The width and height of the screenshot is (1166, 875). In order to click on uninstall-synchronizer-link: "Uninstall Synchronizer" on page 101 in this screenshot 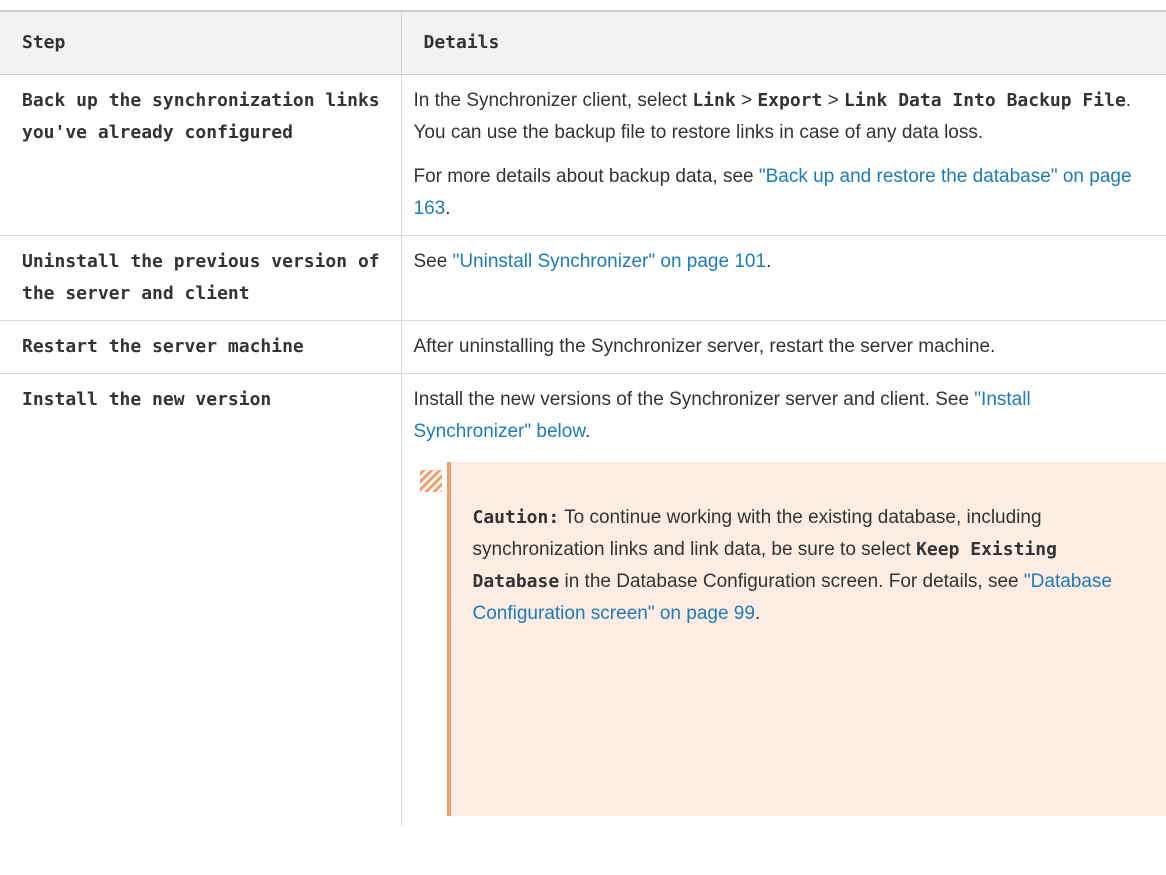, I will do `click(609, 261)`.